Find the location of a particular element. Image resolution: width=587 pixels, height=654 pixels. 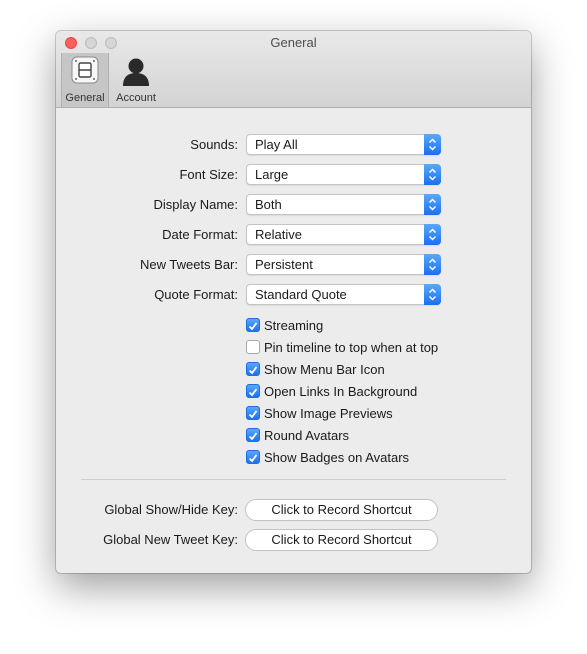

badges-checkbox is located at coordinates (253, 457).